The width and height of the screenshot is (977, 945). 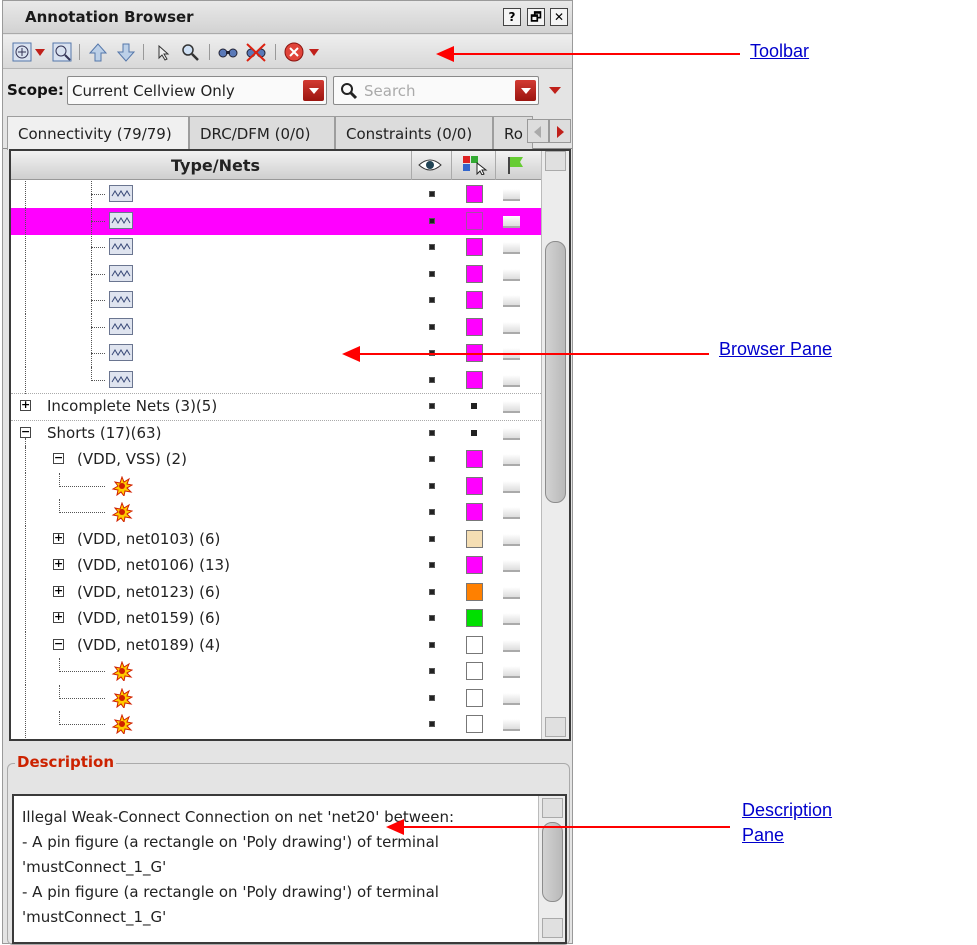 I want to click on help-button: ?, so click(x=512, y=17).